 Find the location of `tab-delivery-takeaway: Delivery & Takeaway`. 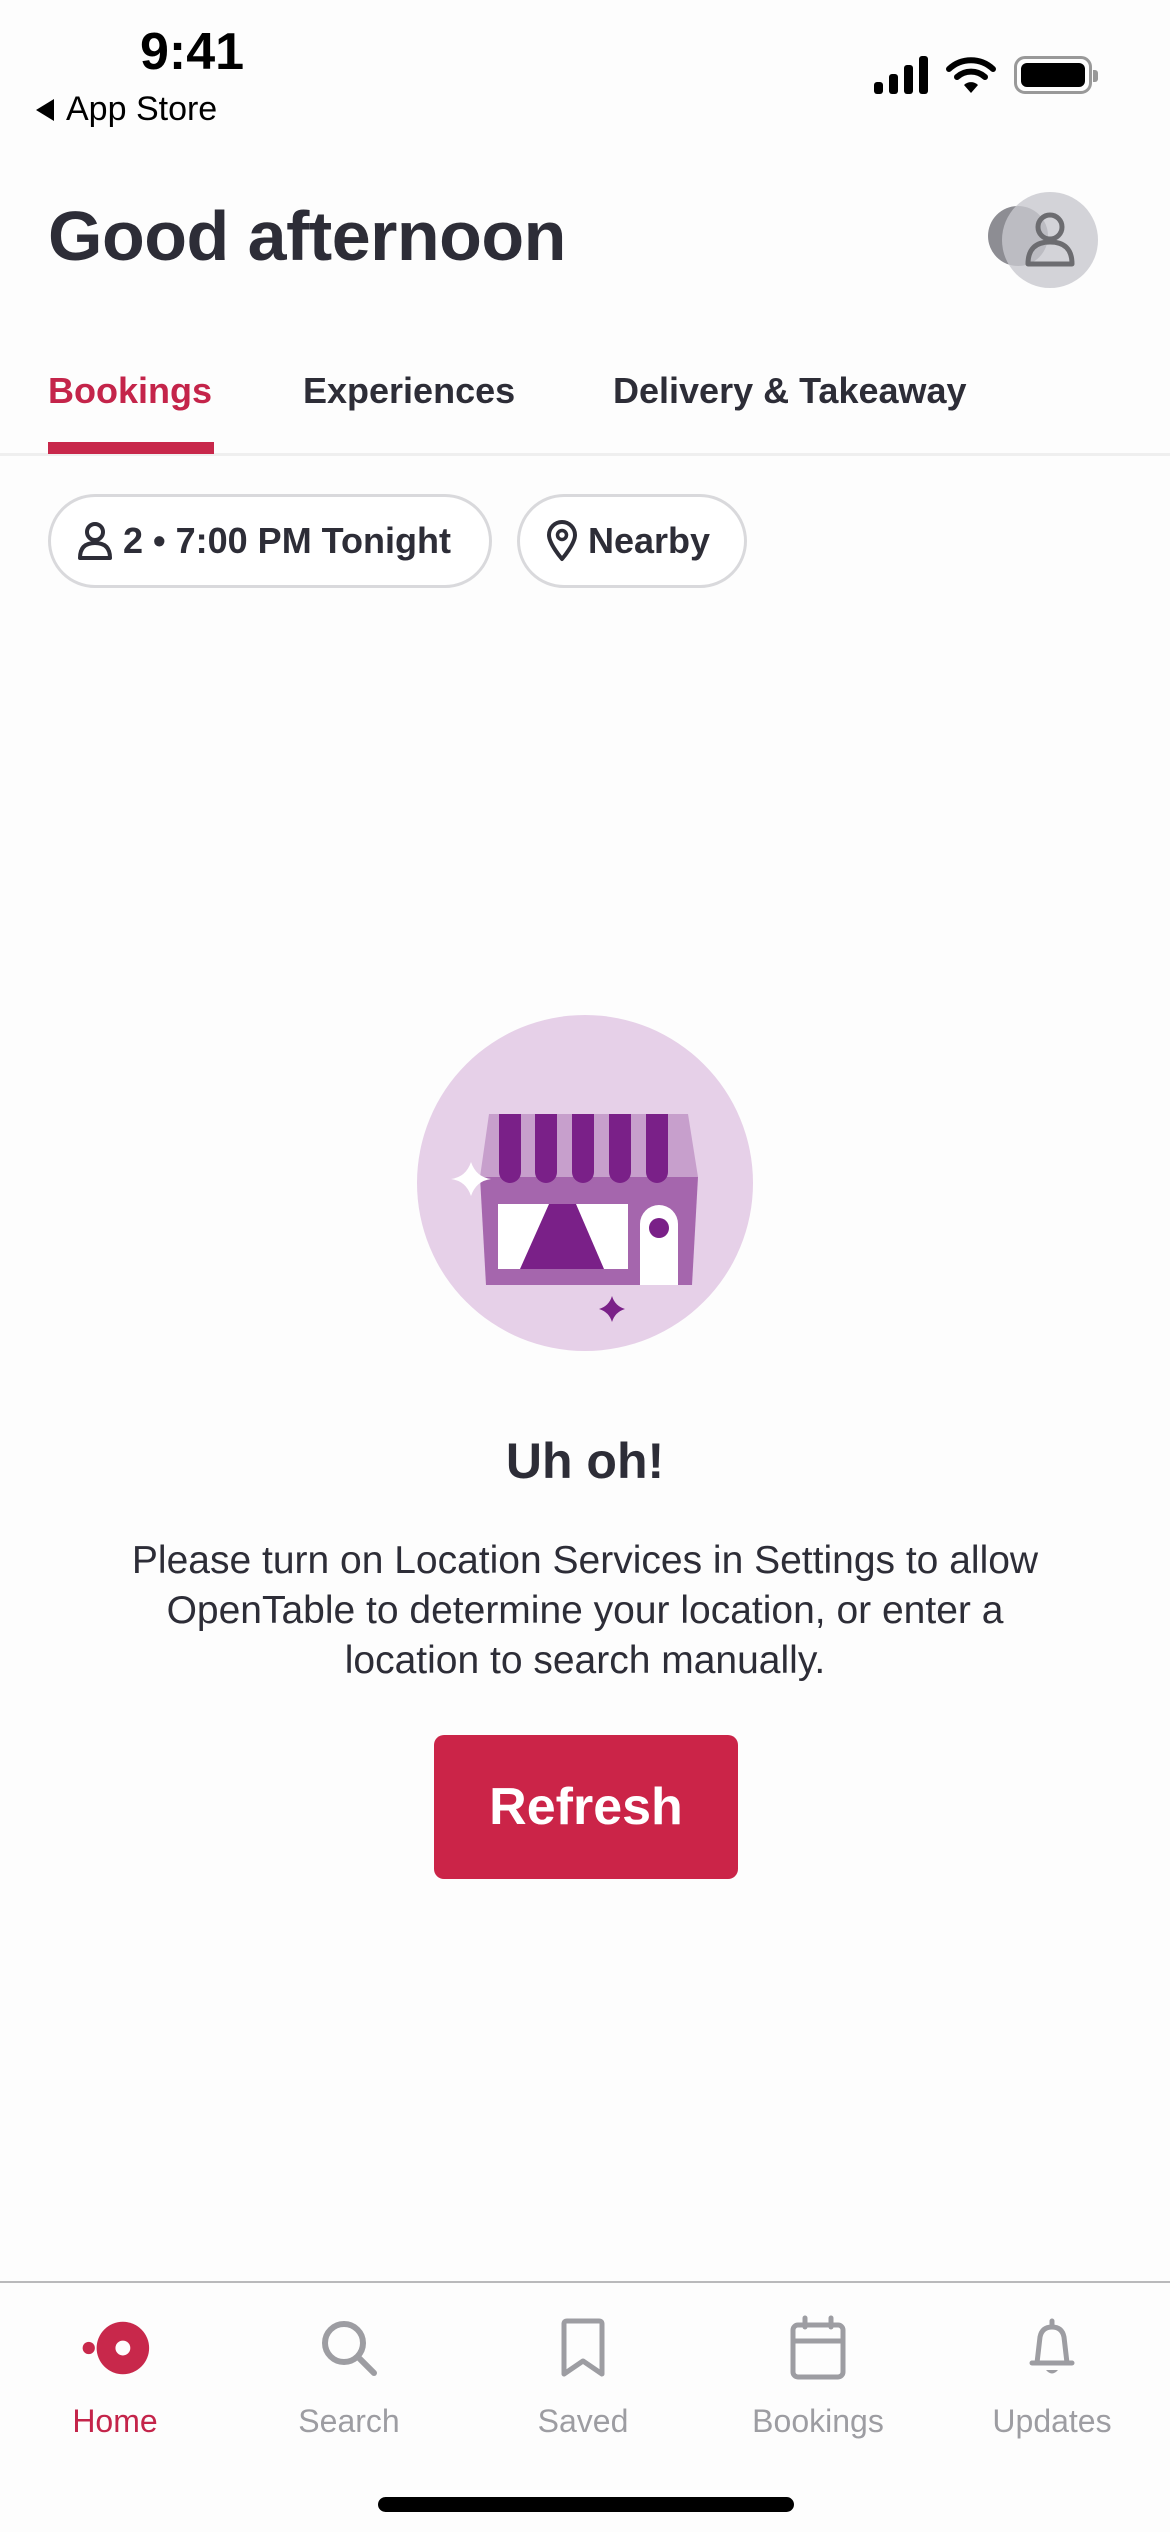

tab-delivery-takeaway: Delivery & Takeaway is located at coordinates (790, 391).